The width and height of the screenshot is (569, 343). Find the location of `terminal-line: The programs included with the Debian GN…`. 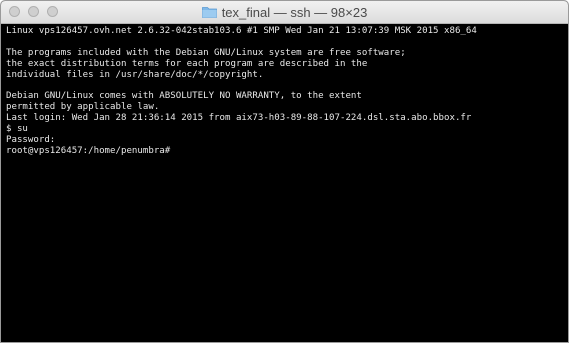

terminal-line: The programs included with the Debian GN… is located at coordinates (206, 52).